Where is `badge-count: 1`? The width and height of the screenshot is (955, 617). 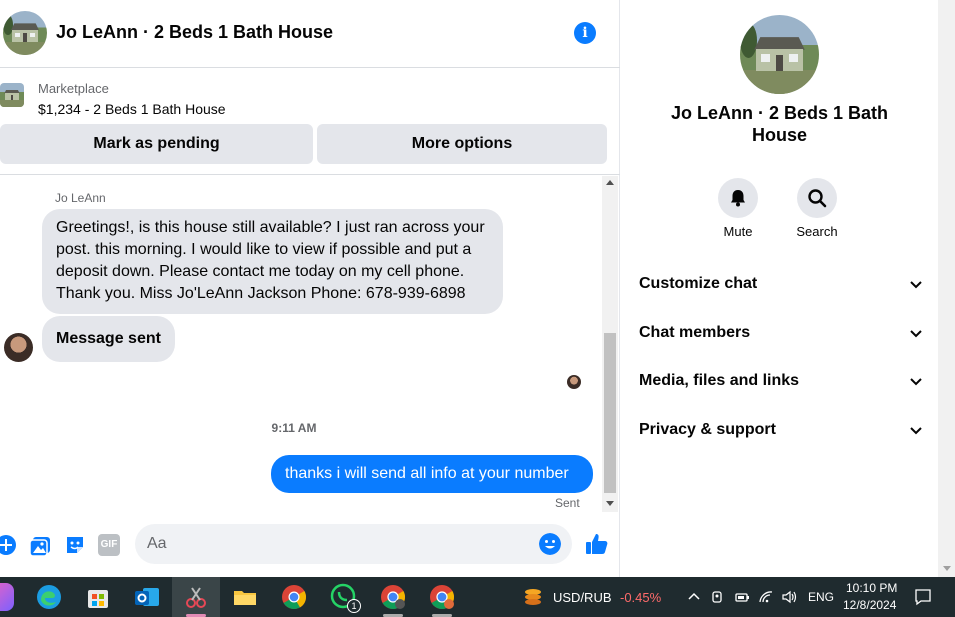 badge-count: 1 is located at coordinates (354, 606).